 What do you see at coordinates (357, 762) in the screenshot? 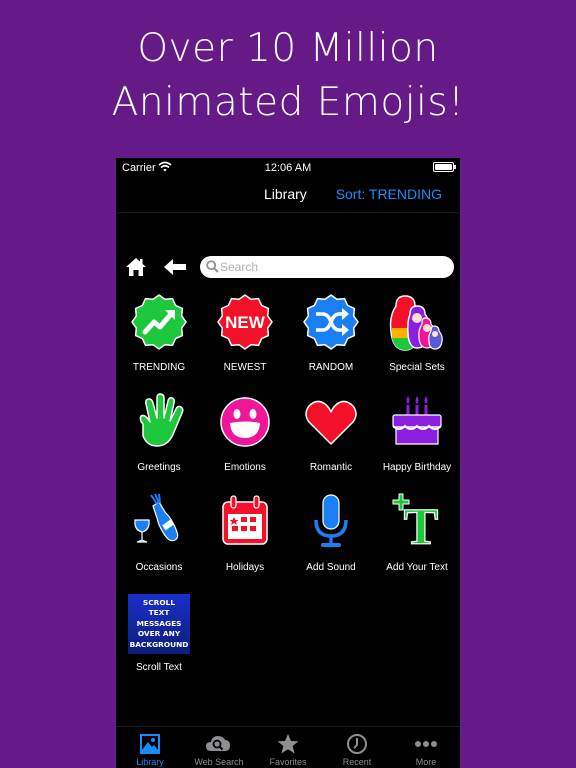
I see `tab-label: Recent` at bounding box center [357, 762].